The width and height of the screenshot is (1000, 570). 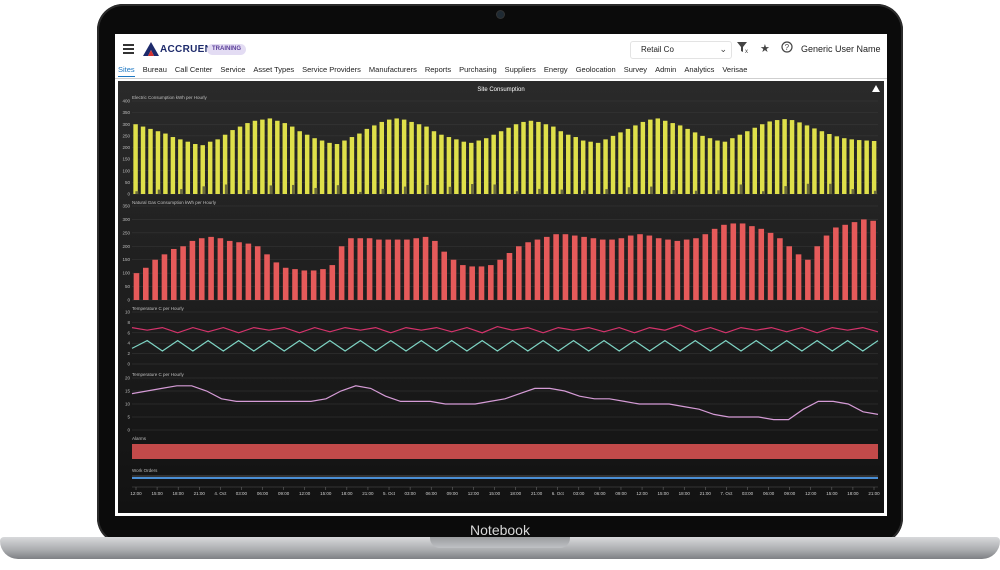 What do you see at coordinates (723, 49) in the screenshot?
I see `chevron-down-icon: ⌄` at bounding box center [723, 49].